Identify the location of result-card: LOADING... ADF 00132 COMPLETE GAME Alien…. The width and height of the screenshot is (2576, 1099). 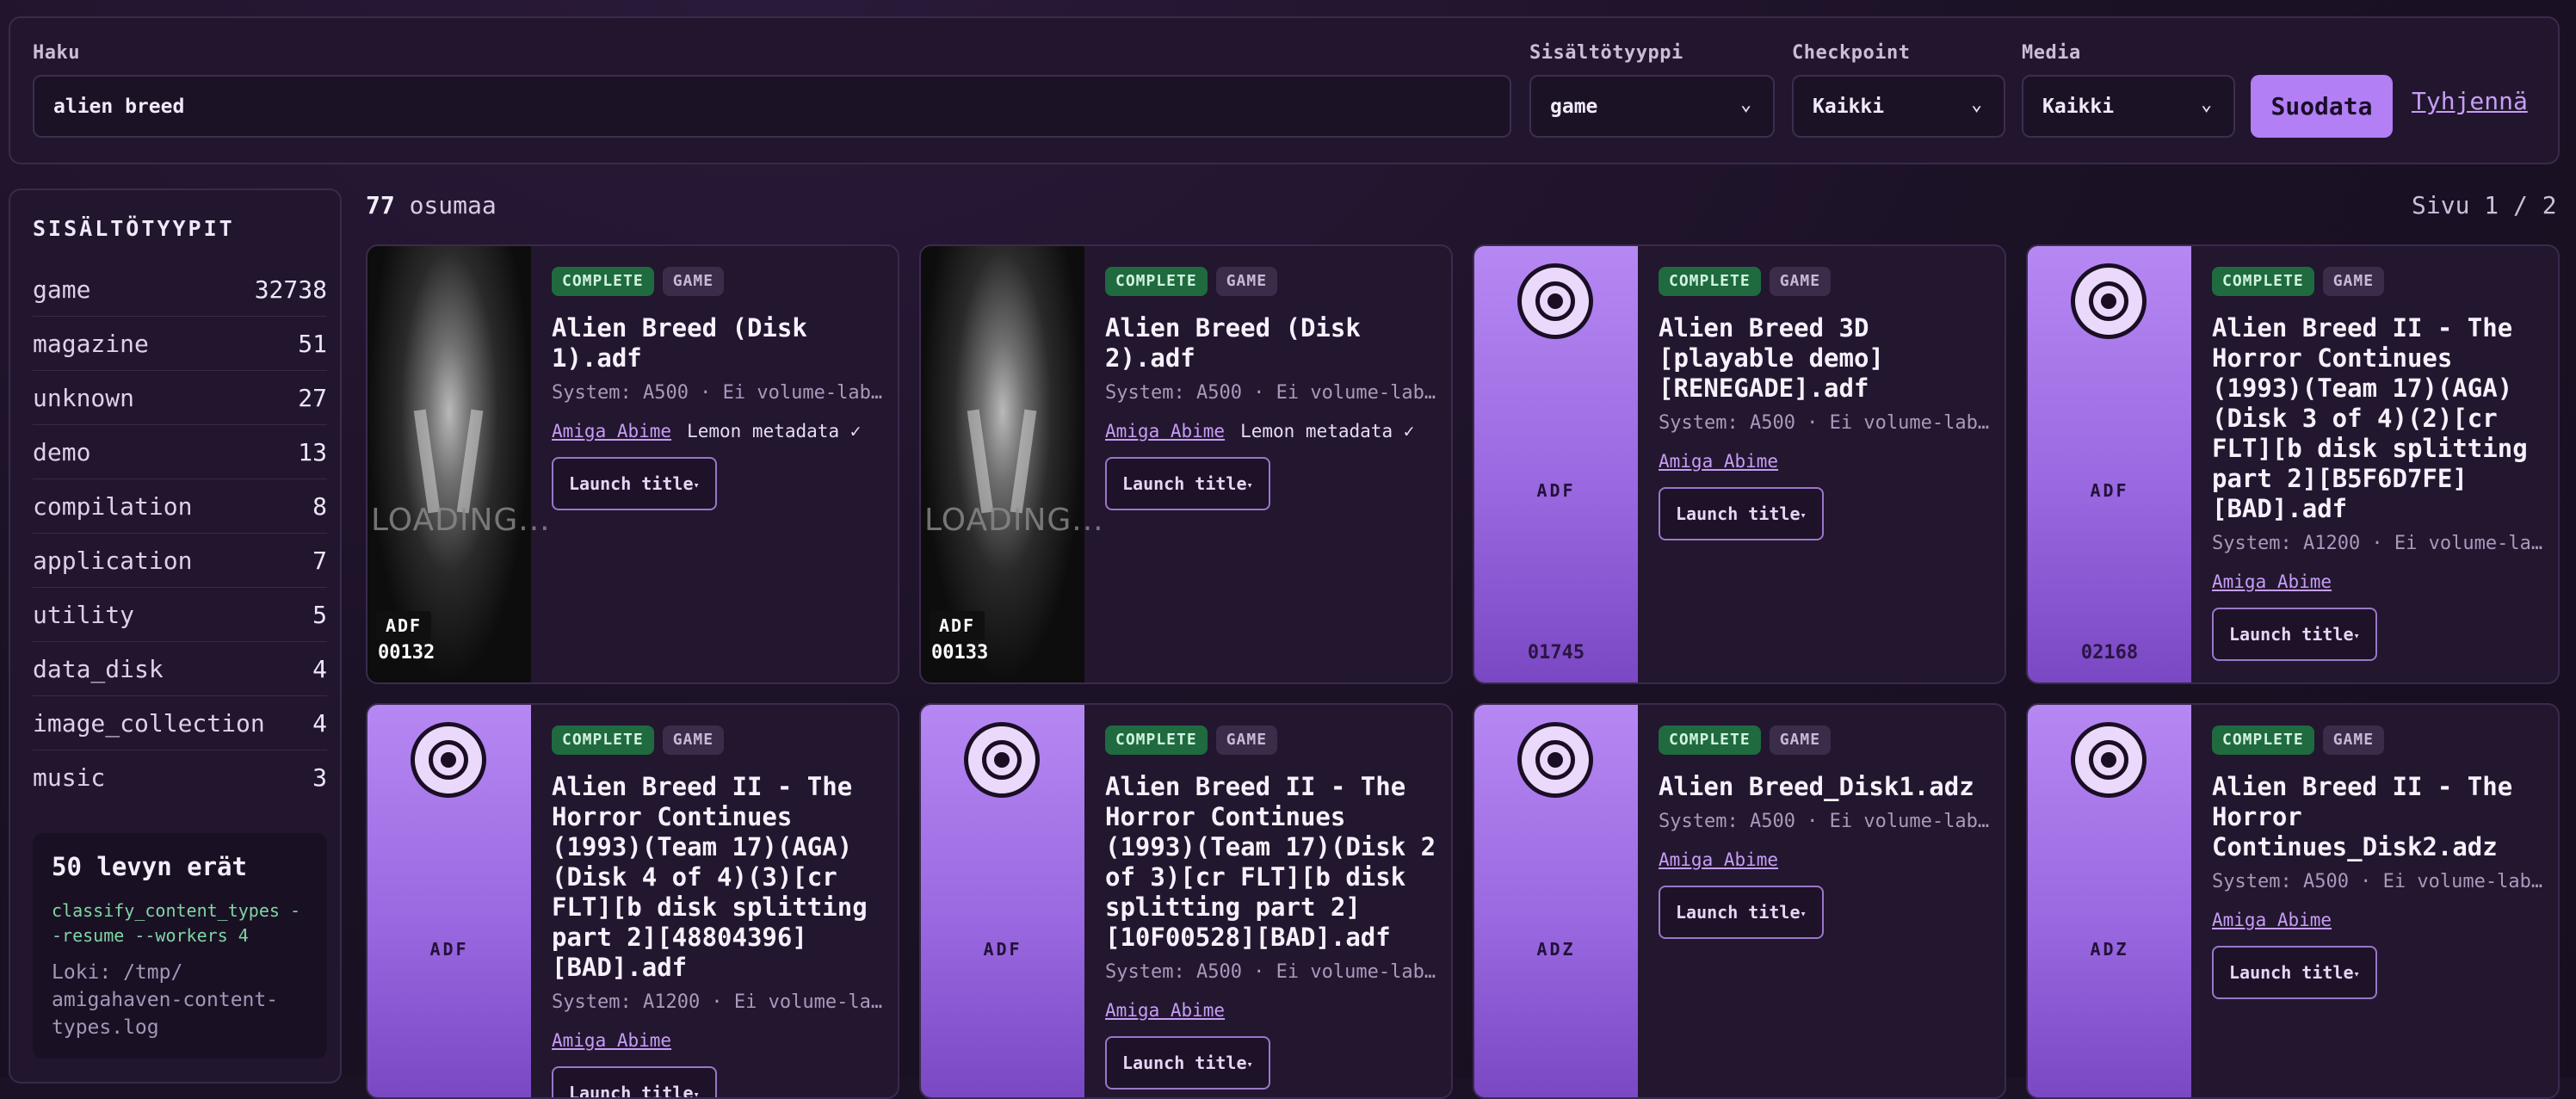
(632, 464).